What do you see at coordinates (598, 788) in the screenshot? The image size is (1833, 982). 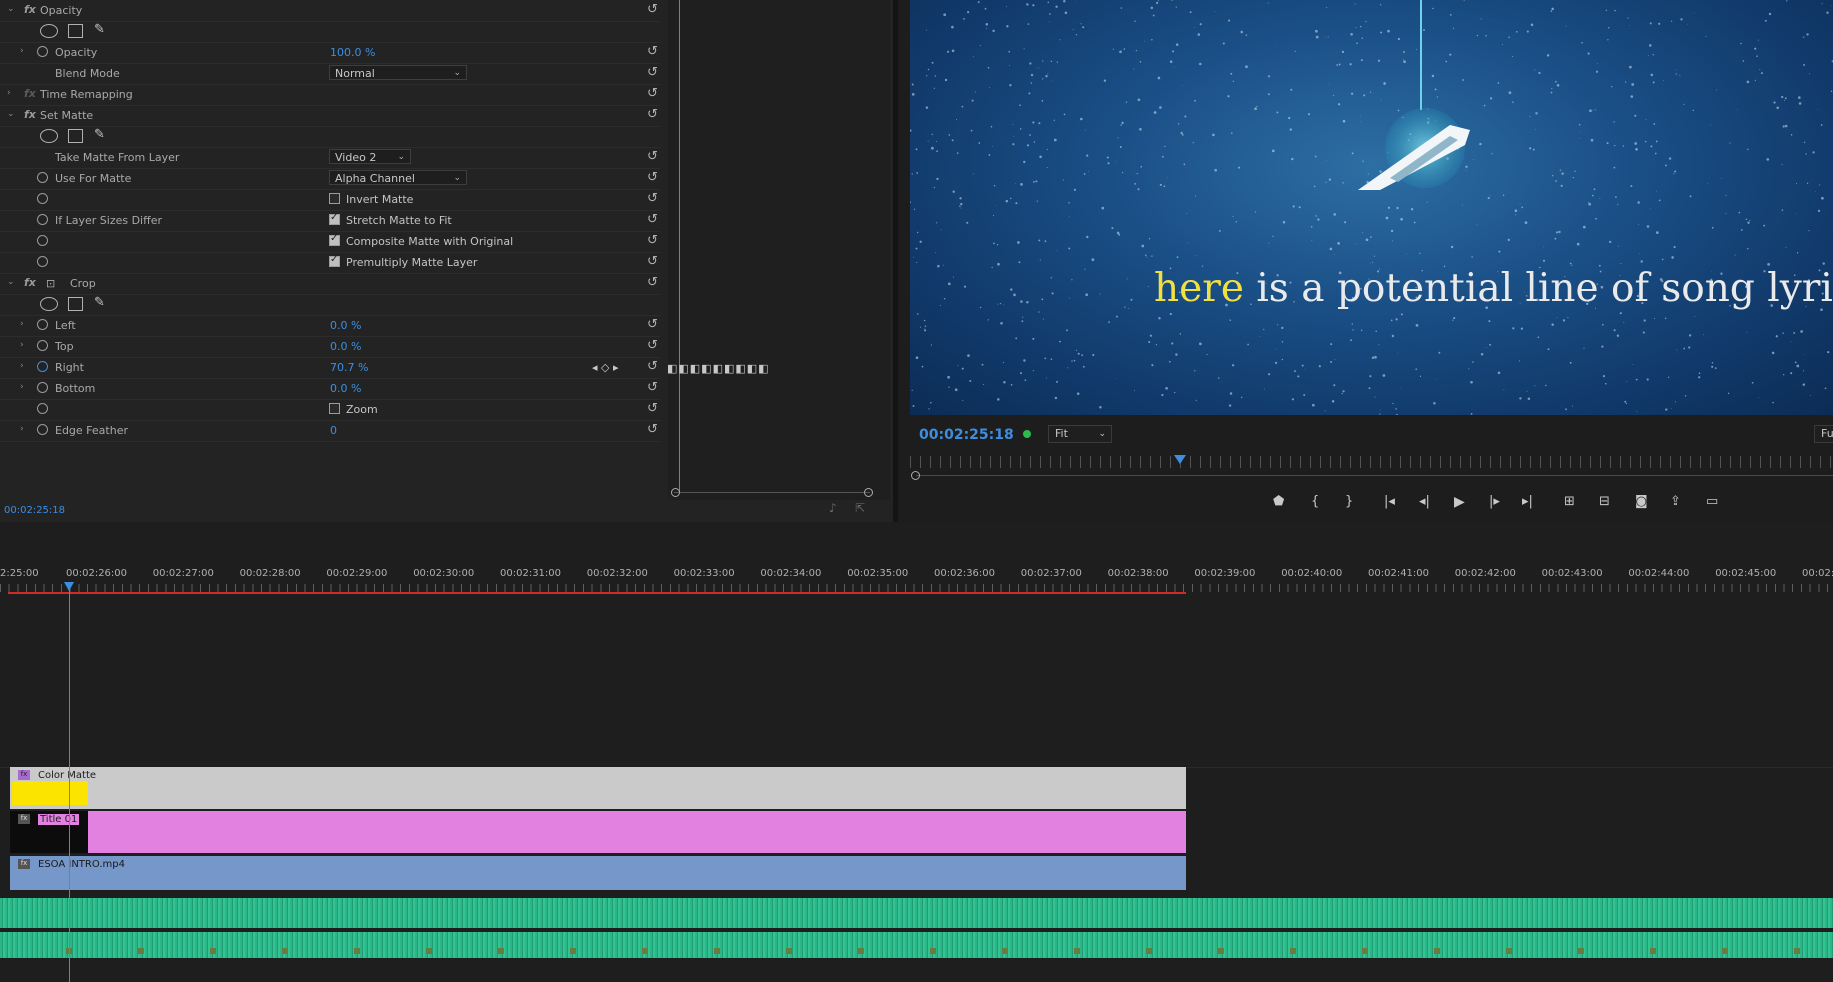 I see `color-matte-clip: fx Color Matte` at bounding box center [598, 788].